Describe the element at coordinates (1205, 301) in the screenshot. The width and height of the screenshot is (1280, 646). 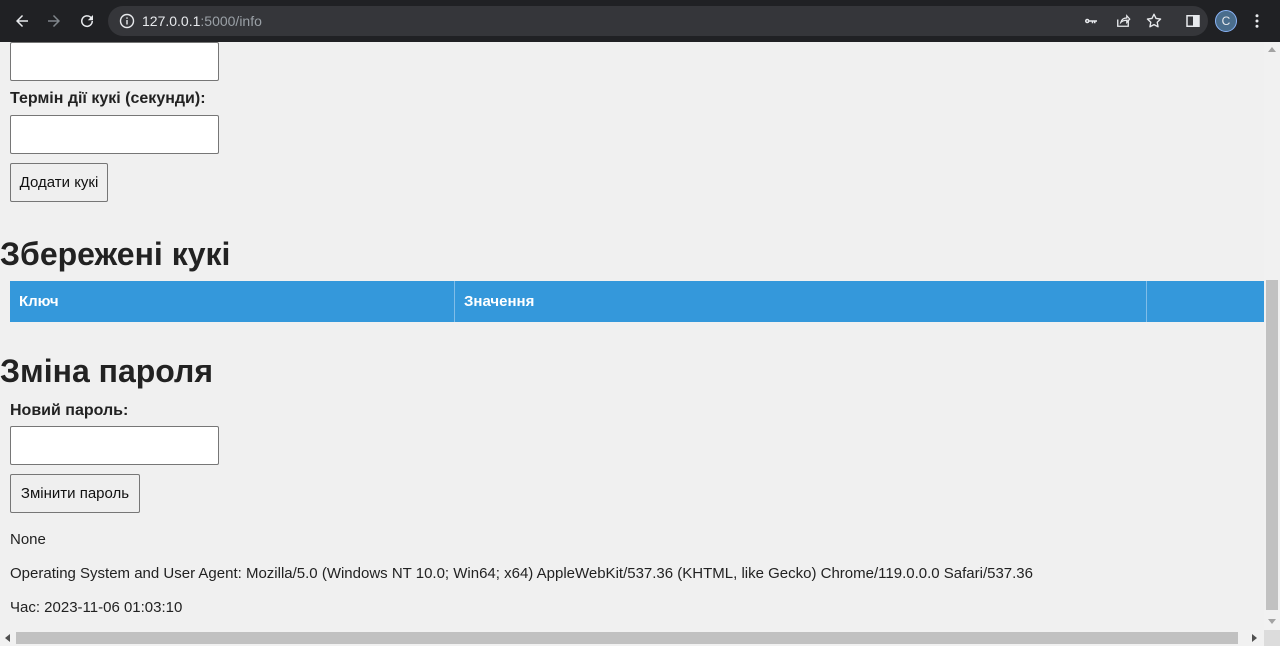
I see `column-header-actions` at that location.